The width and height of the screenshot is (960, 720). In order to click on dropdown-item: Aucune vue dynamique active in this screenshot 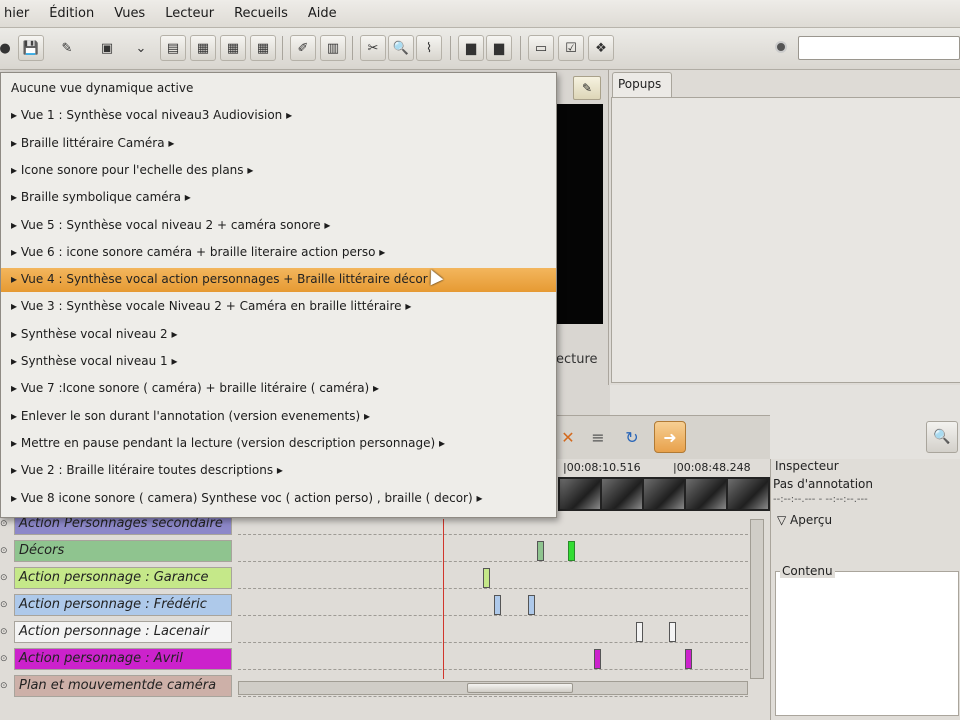, I will do `click(278, 89)`.